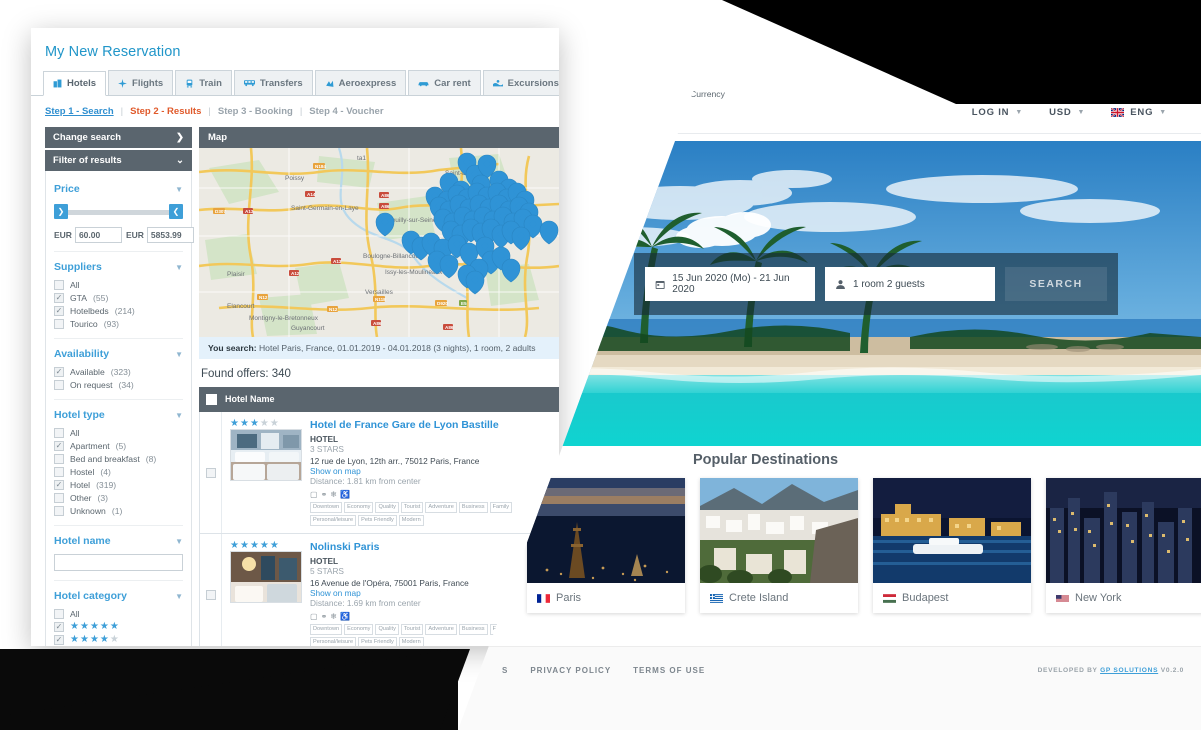 This screenshot has height=730, width=1201. What do you see at coordinates (1139, 112) in the screenshot?
I see `language-menu: ENG ▼` at bounding box center [1139, 112].